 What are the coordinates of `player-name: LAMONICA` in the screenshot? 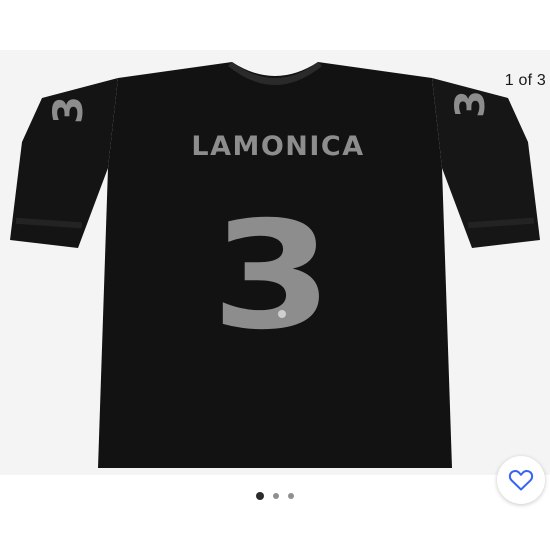 It's located at (277, 146).